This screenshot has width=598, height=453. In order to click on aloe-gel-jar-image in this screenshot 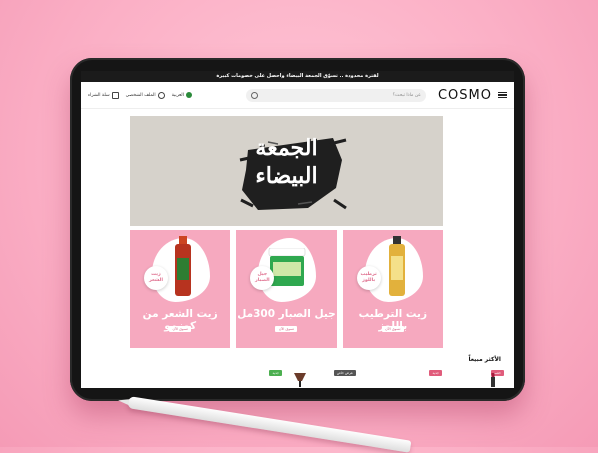, I will do `click(287, 267)`.